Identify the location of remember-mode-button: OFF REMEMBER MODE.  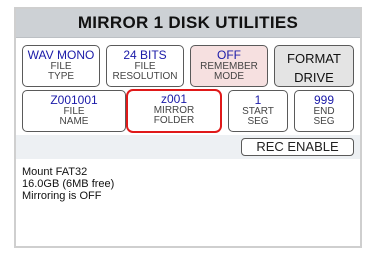
(229, 66).